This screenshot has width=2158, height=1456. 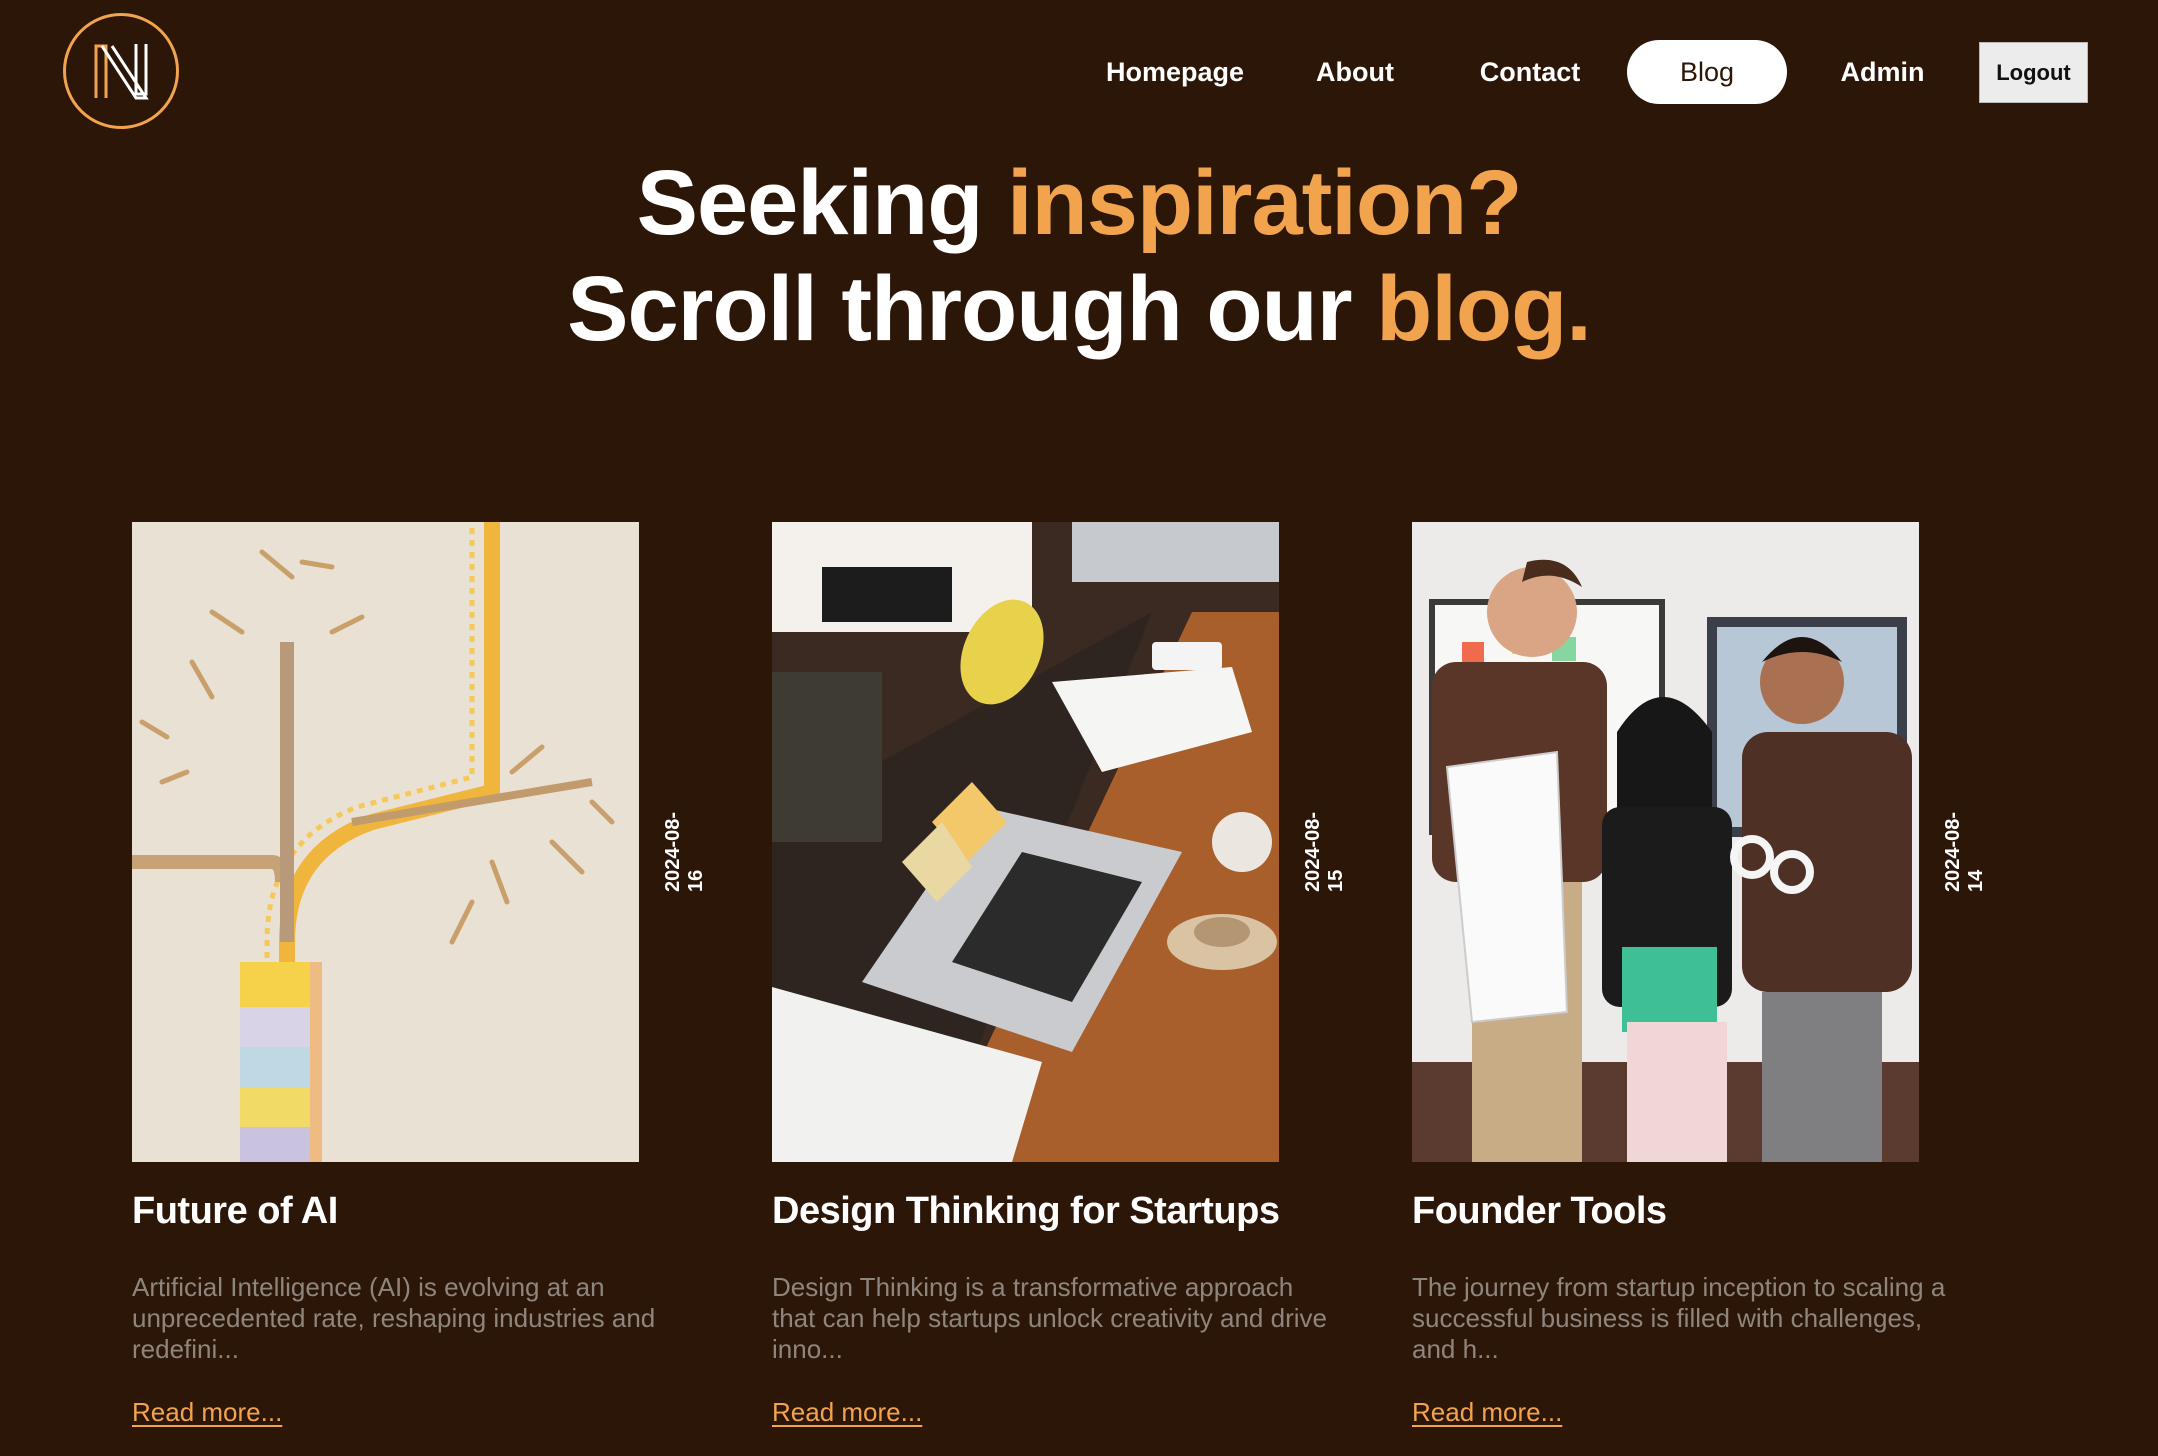 What do you see at coordinates (972, 309) in the screenshot?
I see `hero-line-2-plain: Scroll through our` at bounding box center [972, 309].